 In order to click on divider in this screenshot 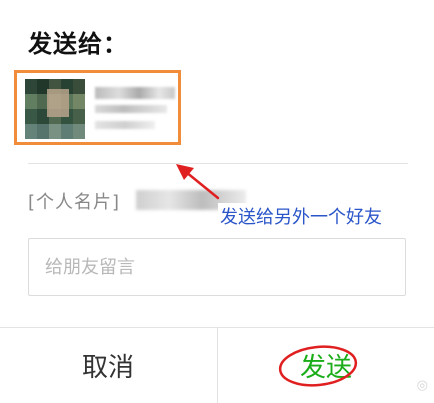, I will do `click(218, 163)`.